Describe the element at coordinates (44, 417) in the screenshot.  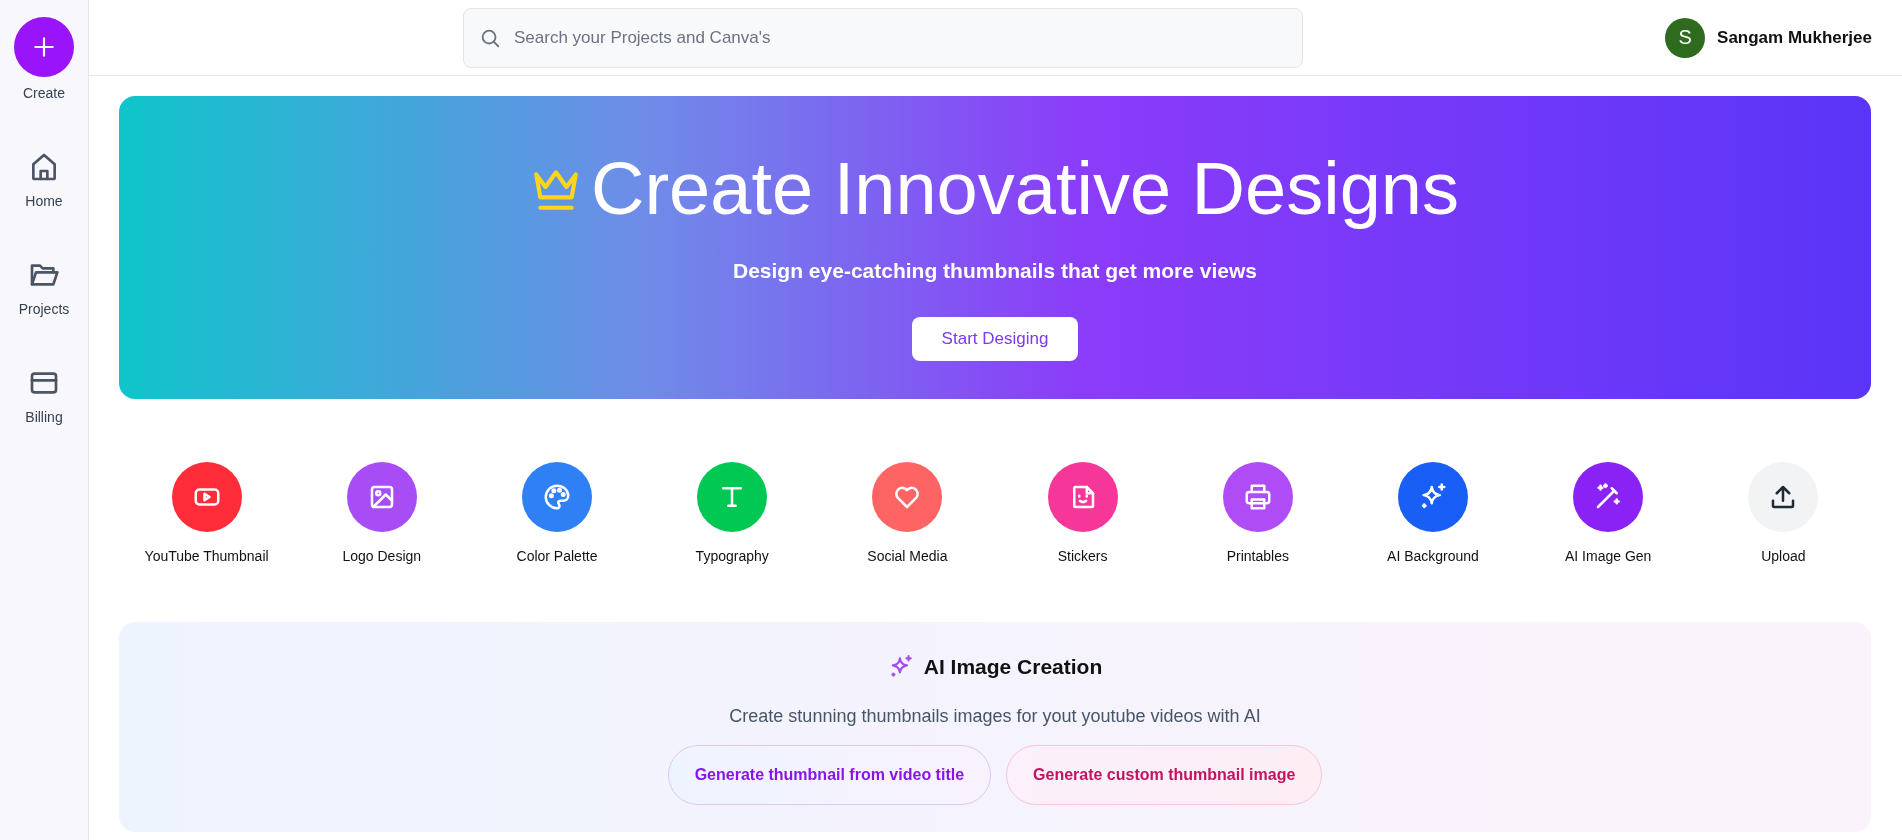
I see `nav-item: Billing` at that location.